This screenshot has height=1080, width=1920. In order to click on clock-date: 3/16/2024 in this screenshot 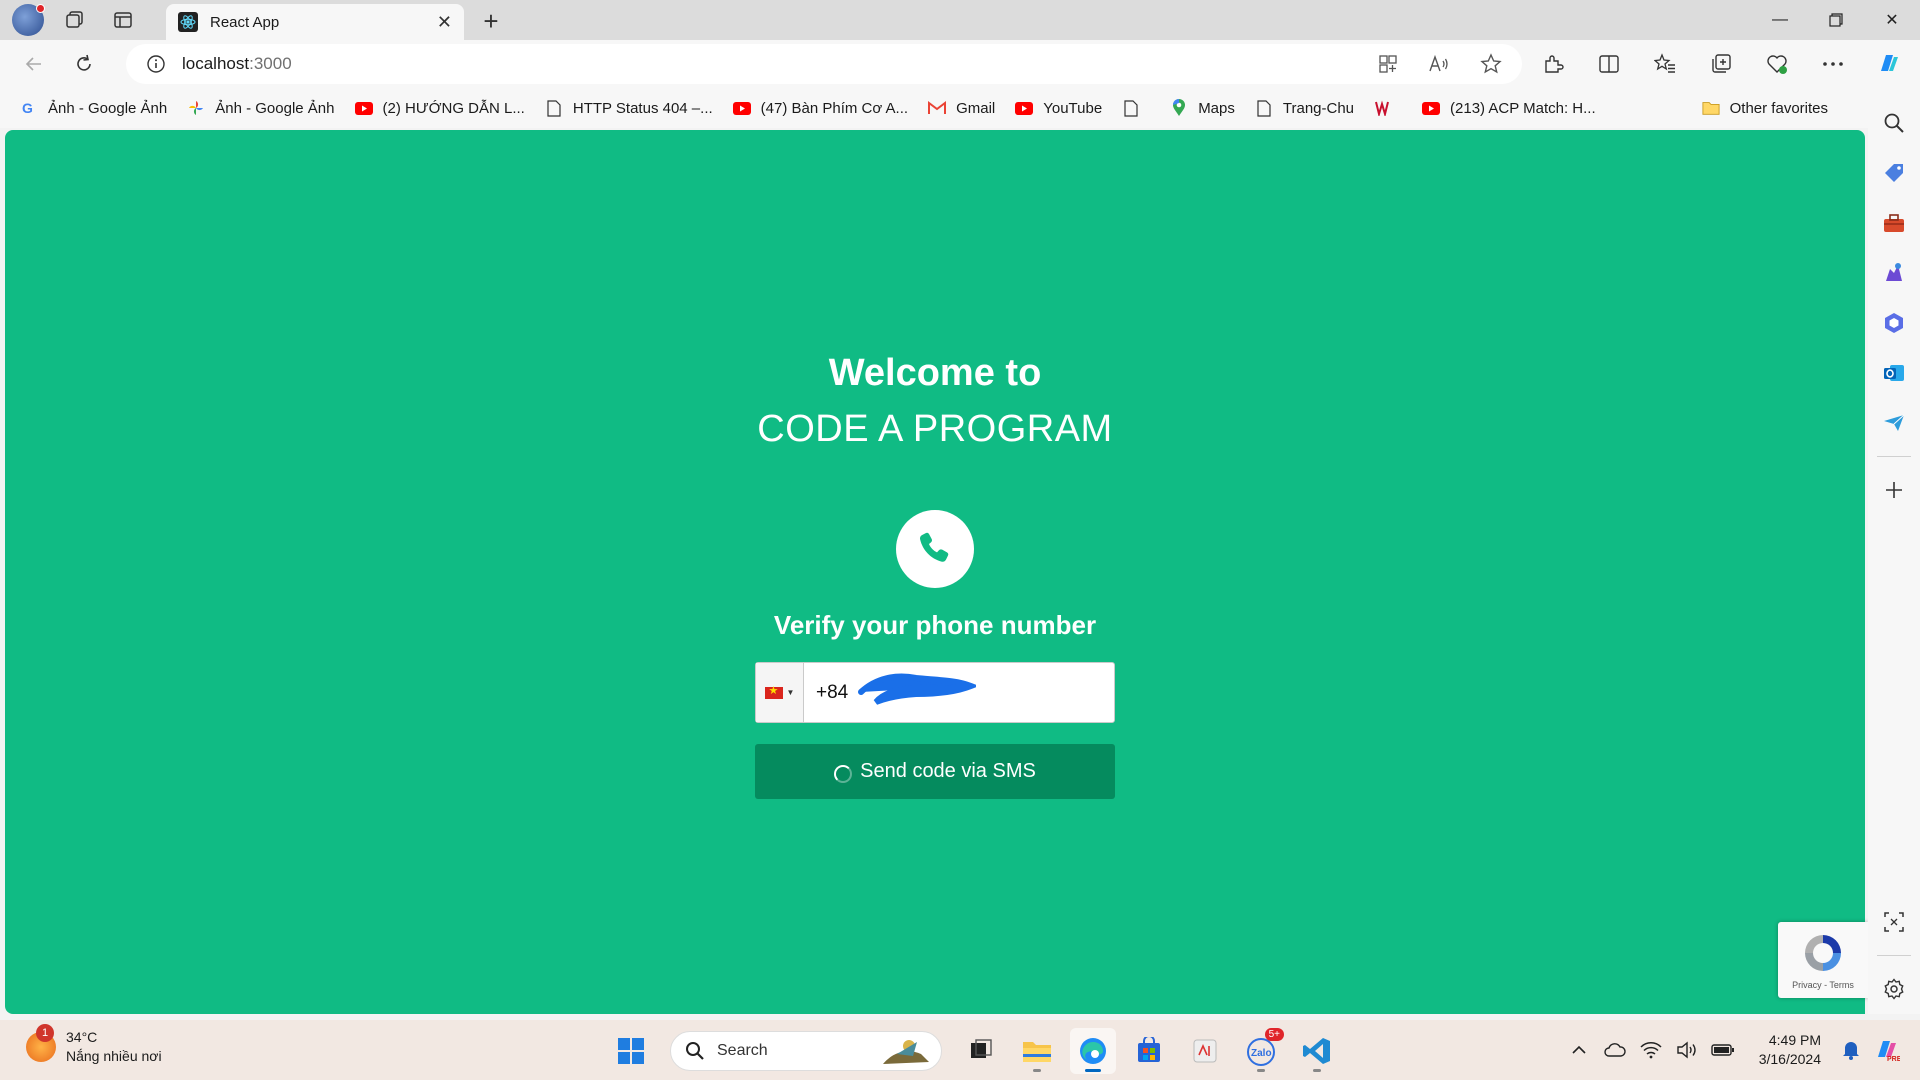, I will do `click(1789, 1059)`.